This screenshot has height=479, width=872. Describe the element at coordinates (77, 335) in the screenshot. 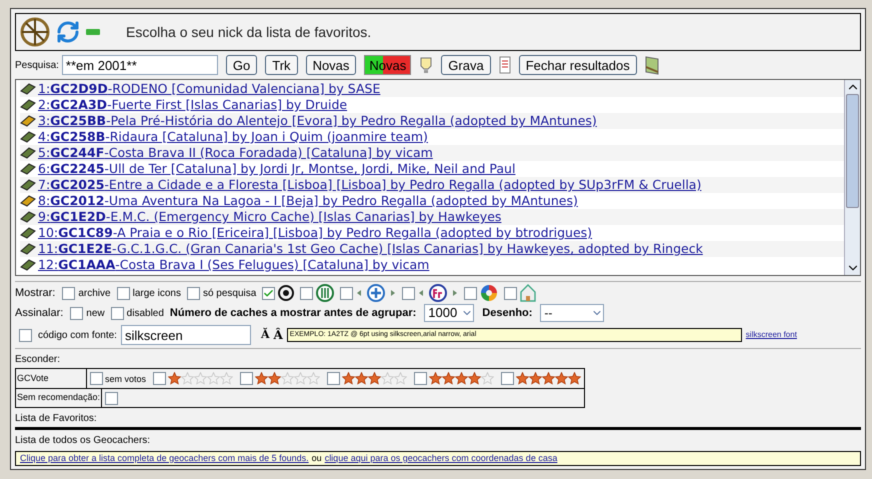

I see `font-label: código com fonte:` at that location.